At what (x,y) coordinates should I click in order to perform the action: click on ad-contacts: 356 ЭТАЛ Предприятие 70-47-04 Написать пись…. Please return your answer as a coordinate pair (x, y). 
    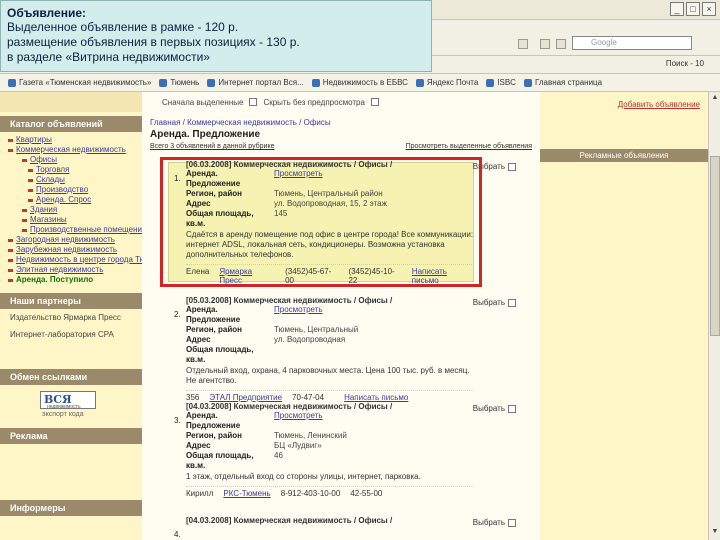
    Looking at the image, I should click on (330, 396).